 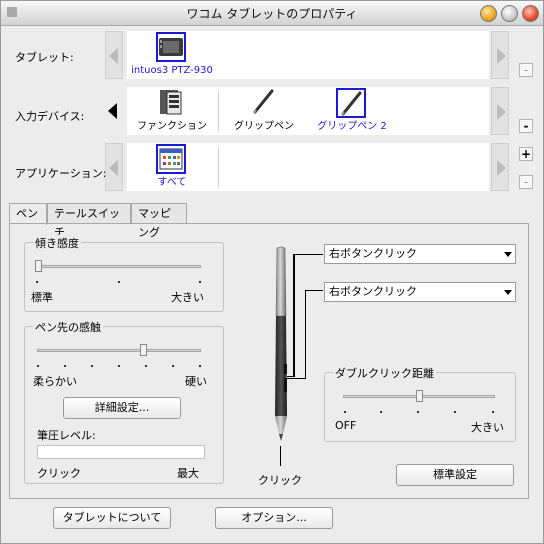 I want to click on function-item-caption: ファンクション, so click(x=172, y=126).